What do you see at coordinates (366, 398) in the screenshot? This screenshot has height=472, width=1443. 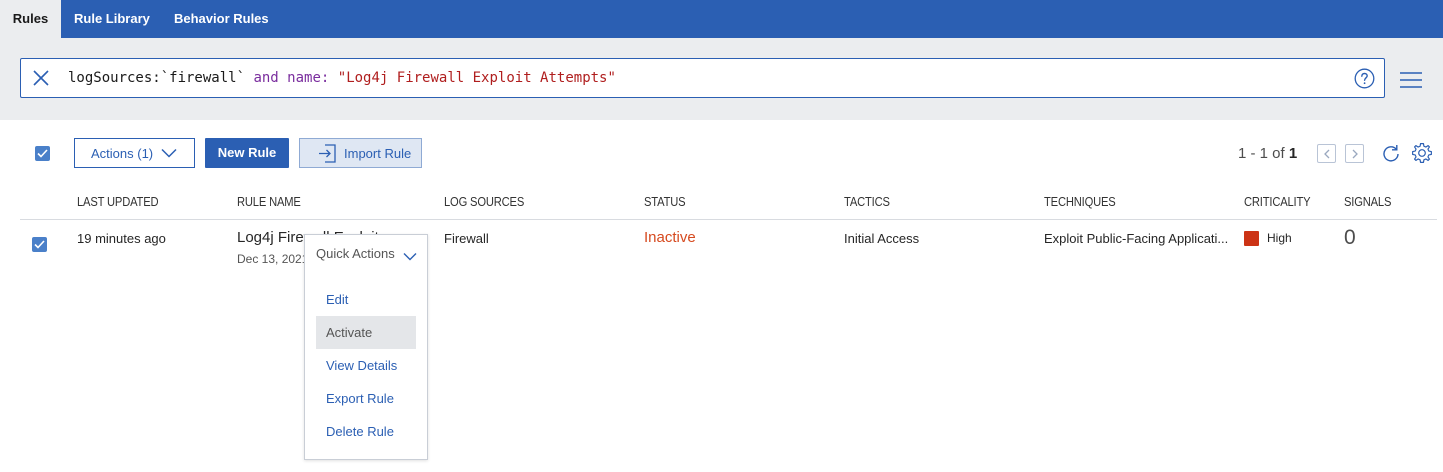 I see `menu-item-export-rule: Export Rule` at bounding box center [366, 398].